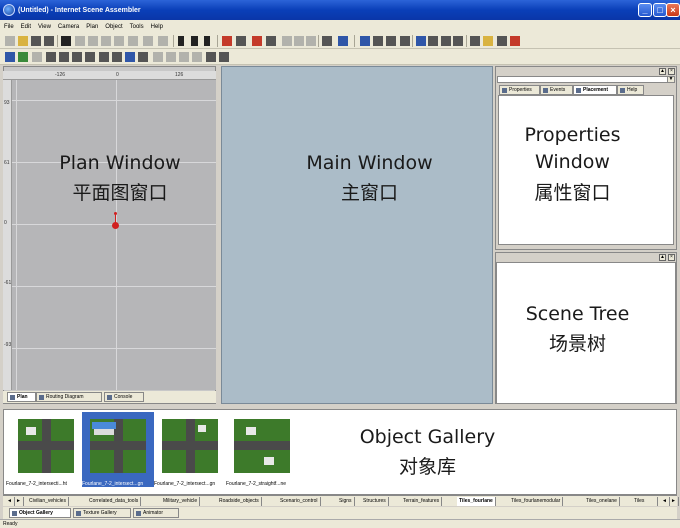 The image size is (680, 528). What do you see at coordinates (68, 27) in the screenshot?
I see `menu-camera: Camera` at bounding box center [68, 27].